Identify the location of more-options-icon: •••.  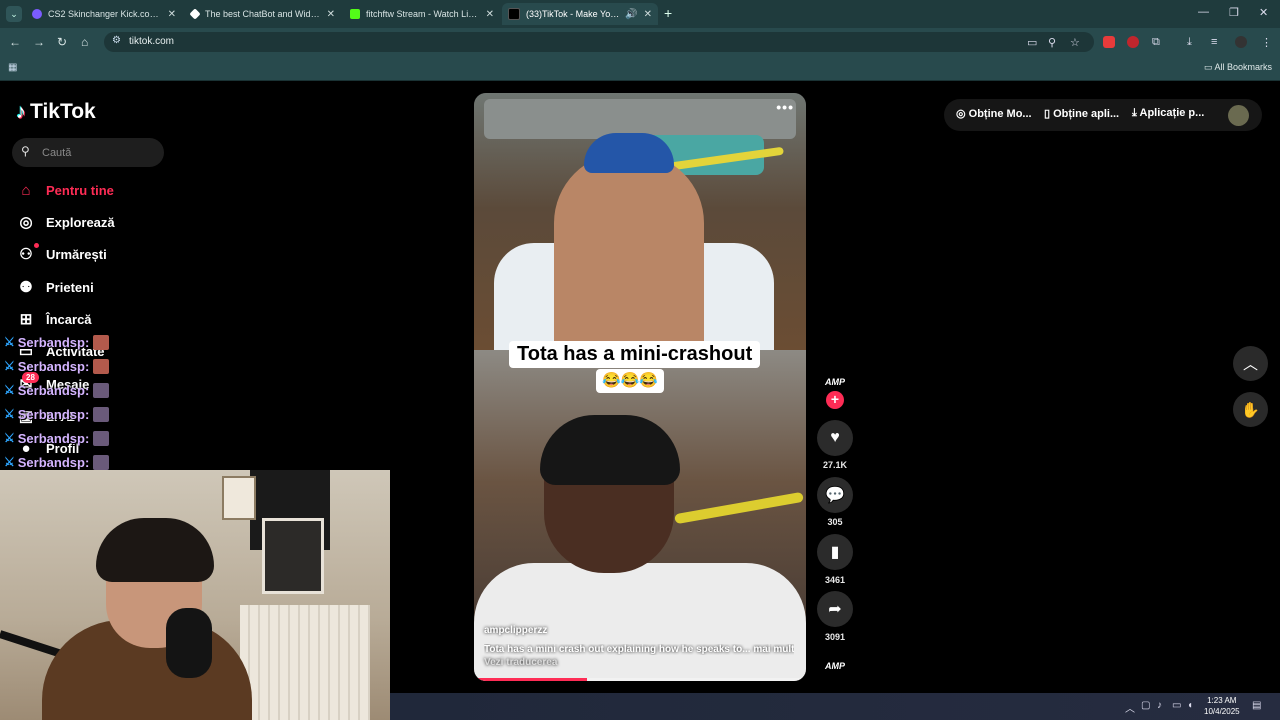
(785, 107).